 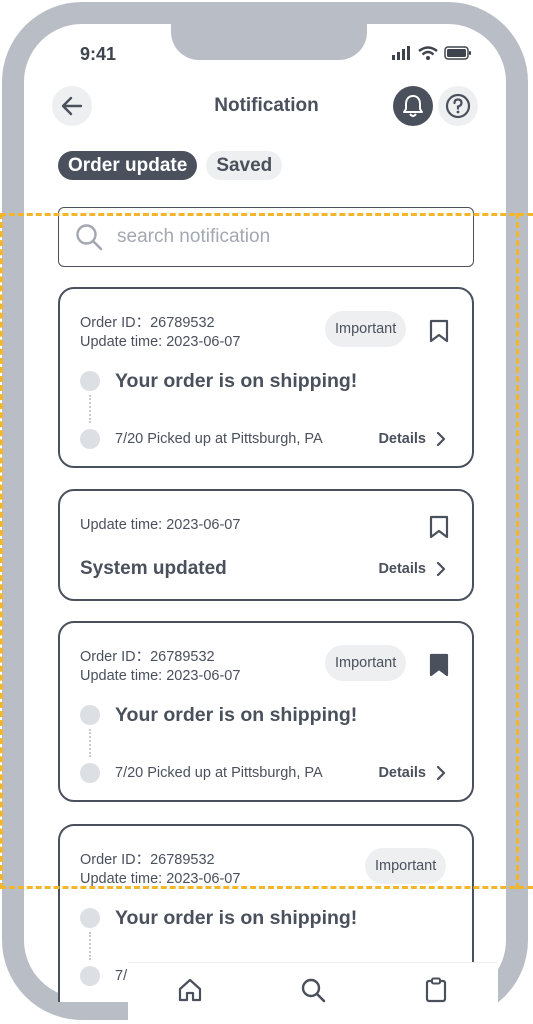 I want to click on bell-icon, so click(x=413, y=106).